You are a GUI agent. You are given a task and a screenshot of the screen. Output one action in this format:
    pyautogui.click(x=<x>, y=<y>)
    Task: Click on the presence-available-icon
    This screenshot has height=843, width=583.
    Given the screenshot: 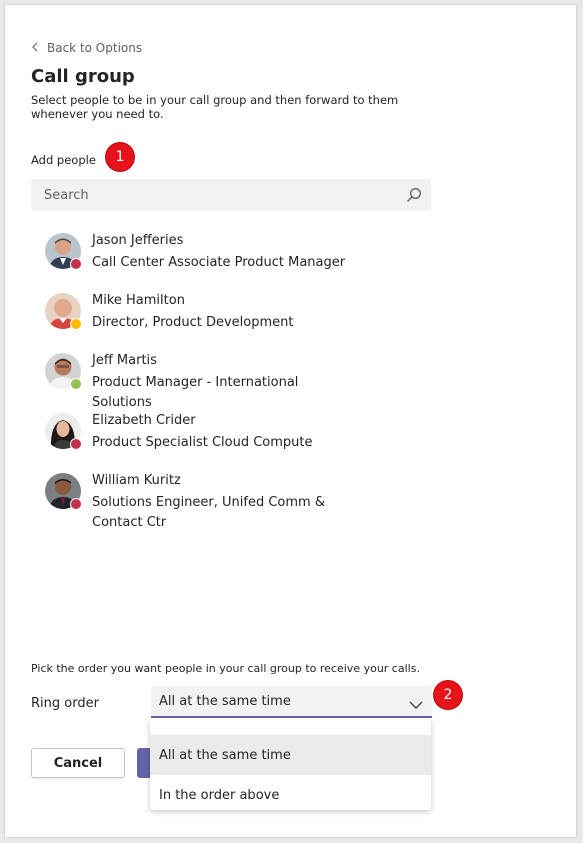 What is the action you would take?
    pyautogui.click(x=76, y=384)
    